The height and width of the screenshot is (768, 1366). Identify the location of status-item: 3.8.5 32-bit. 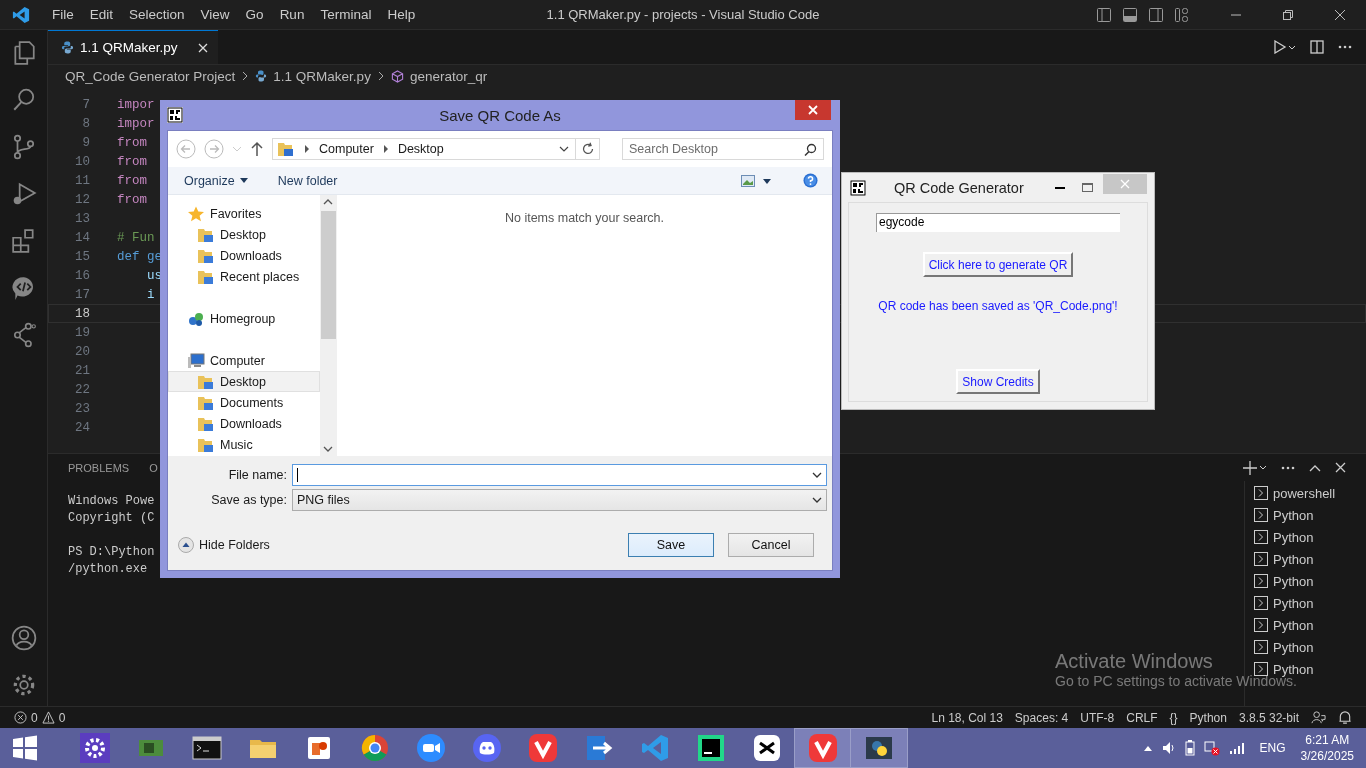
(1268, 717).